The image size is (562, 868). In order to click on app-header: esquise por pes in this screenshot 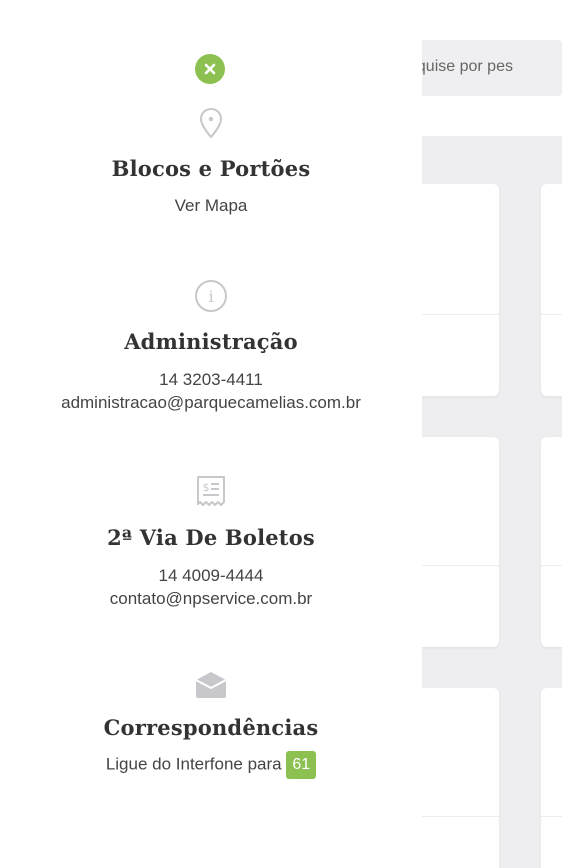, I will do `click(481, 68)`.